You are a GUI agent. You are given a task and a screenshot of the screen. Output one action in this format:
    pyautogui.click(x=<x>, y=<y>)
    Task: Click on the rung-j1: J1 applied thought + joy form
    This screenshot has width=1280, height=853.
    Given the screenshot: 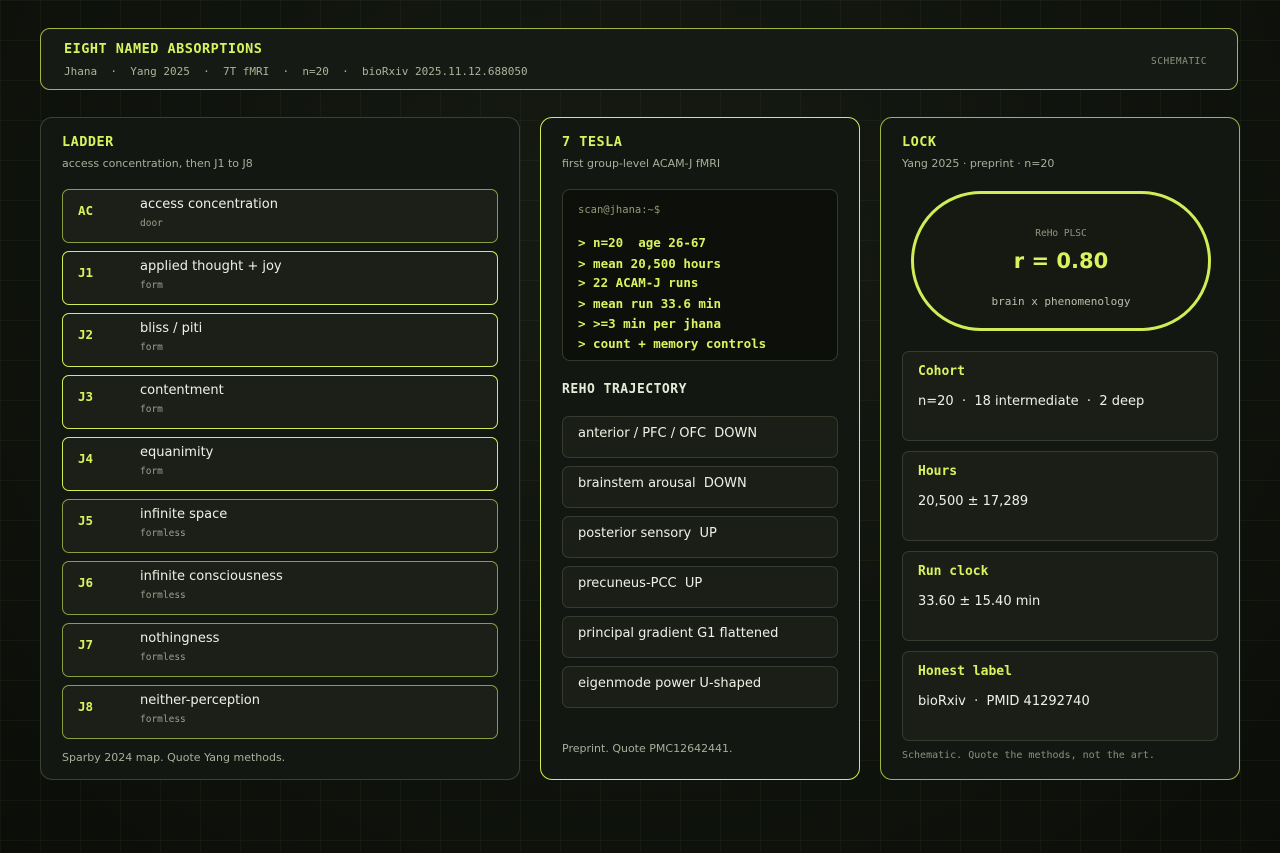 What is the action you would take?
    pyautogui.click(x=280, y=278)
    